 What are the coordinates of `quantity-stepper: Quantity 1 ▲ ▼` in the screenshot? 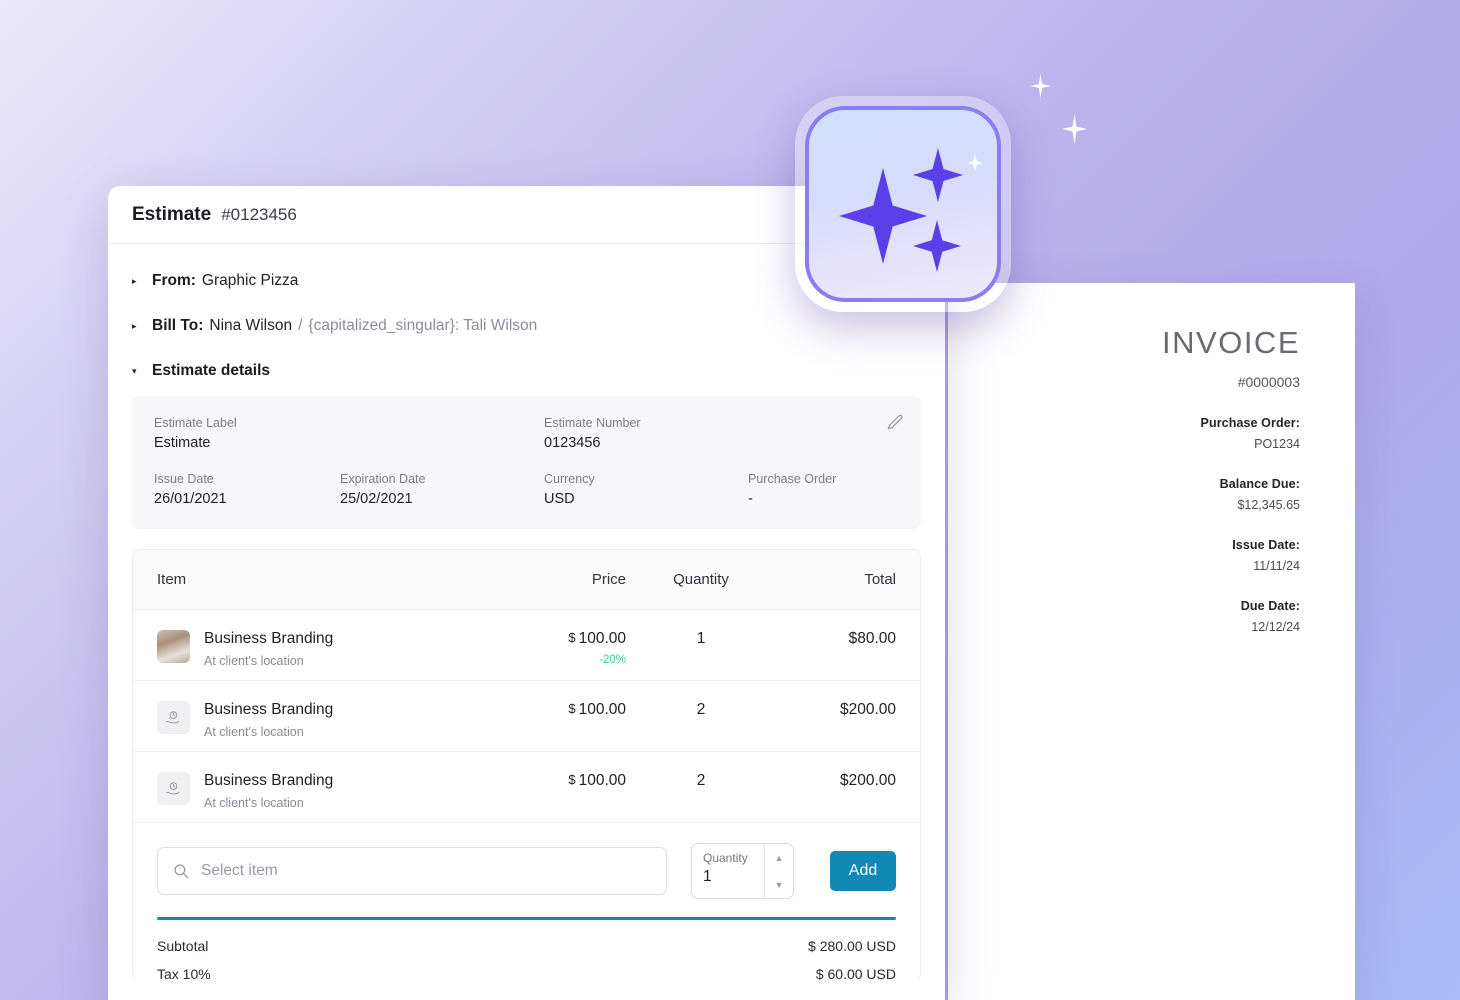 It's located at (742, 871).